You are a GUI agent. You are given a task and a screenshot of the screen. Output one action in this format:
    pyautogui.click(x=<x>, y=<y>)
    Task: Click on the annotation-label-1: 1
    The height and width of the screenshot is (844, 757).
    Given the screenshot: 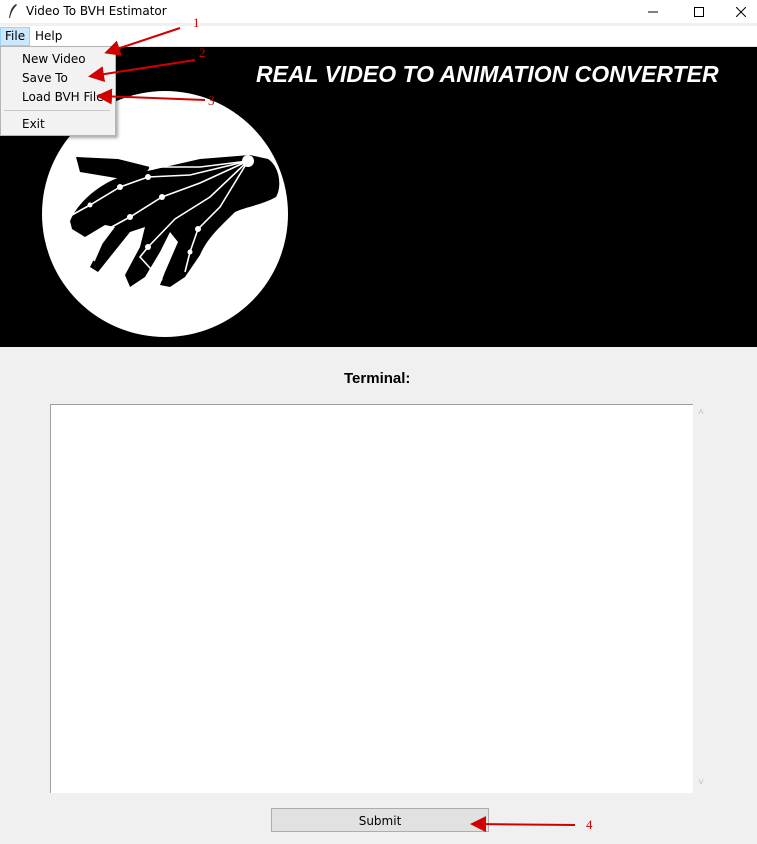 What is the action you would take?
    pyautogui.click(x=196, y=22)
    